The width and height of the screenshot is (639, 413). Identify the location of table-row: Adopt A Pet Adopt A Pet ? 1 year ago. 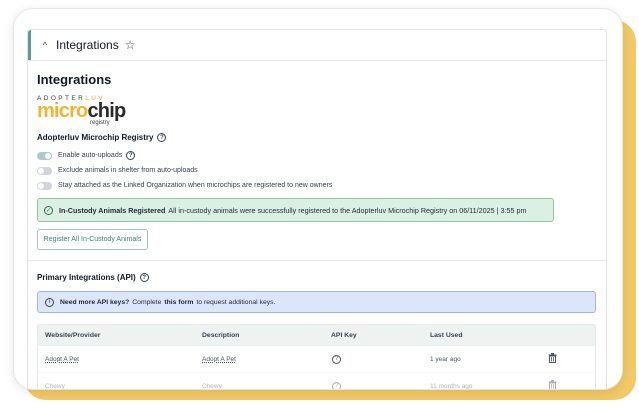
(316, 358).